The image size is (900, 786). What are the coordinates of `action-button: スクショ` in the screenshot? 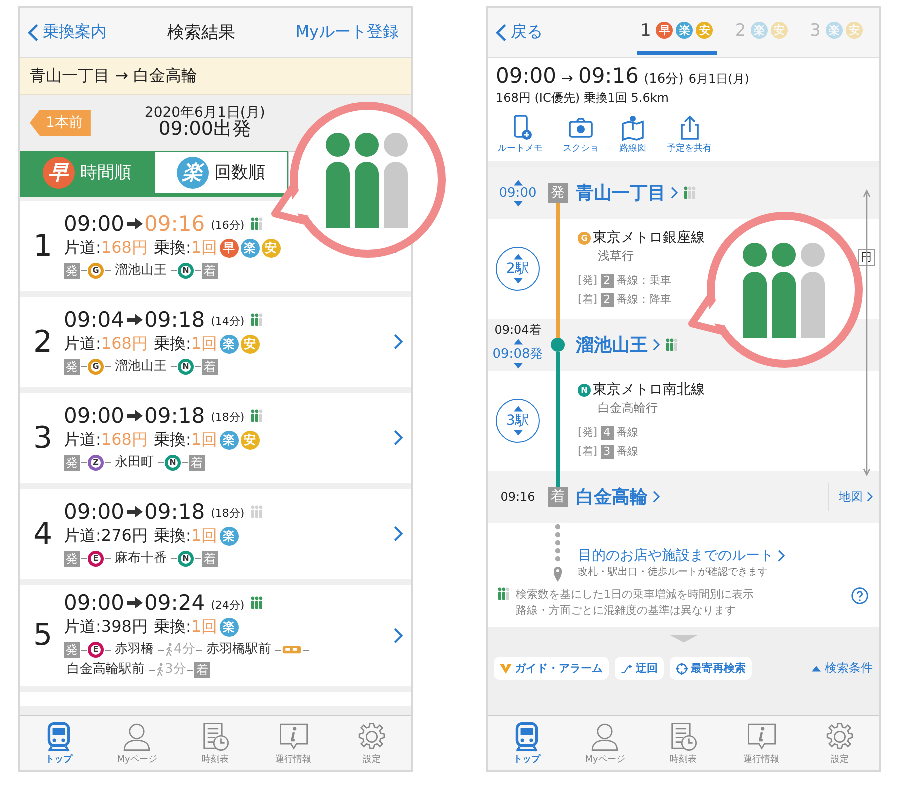 It's located at (581, 135).